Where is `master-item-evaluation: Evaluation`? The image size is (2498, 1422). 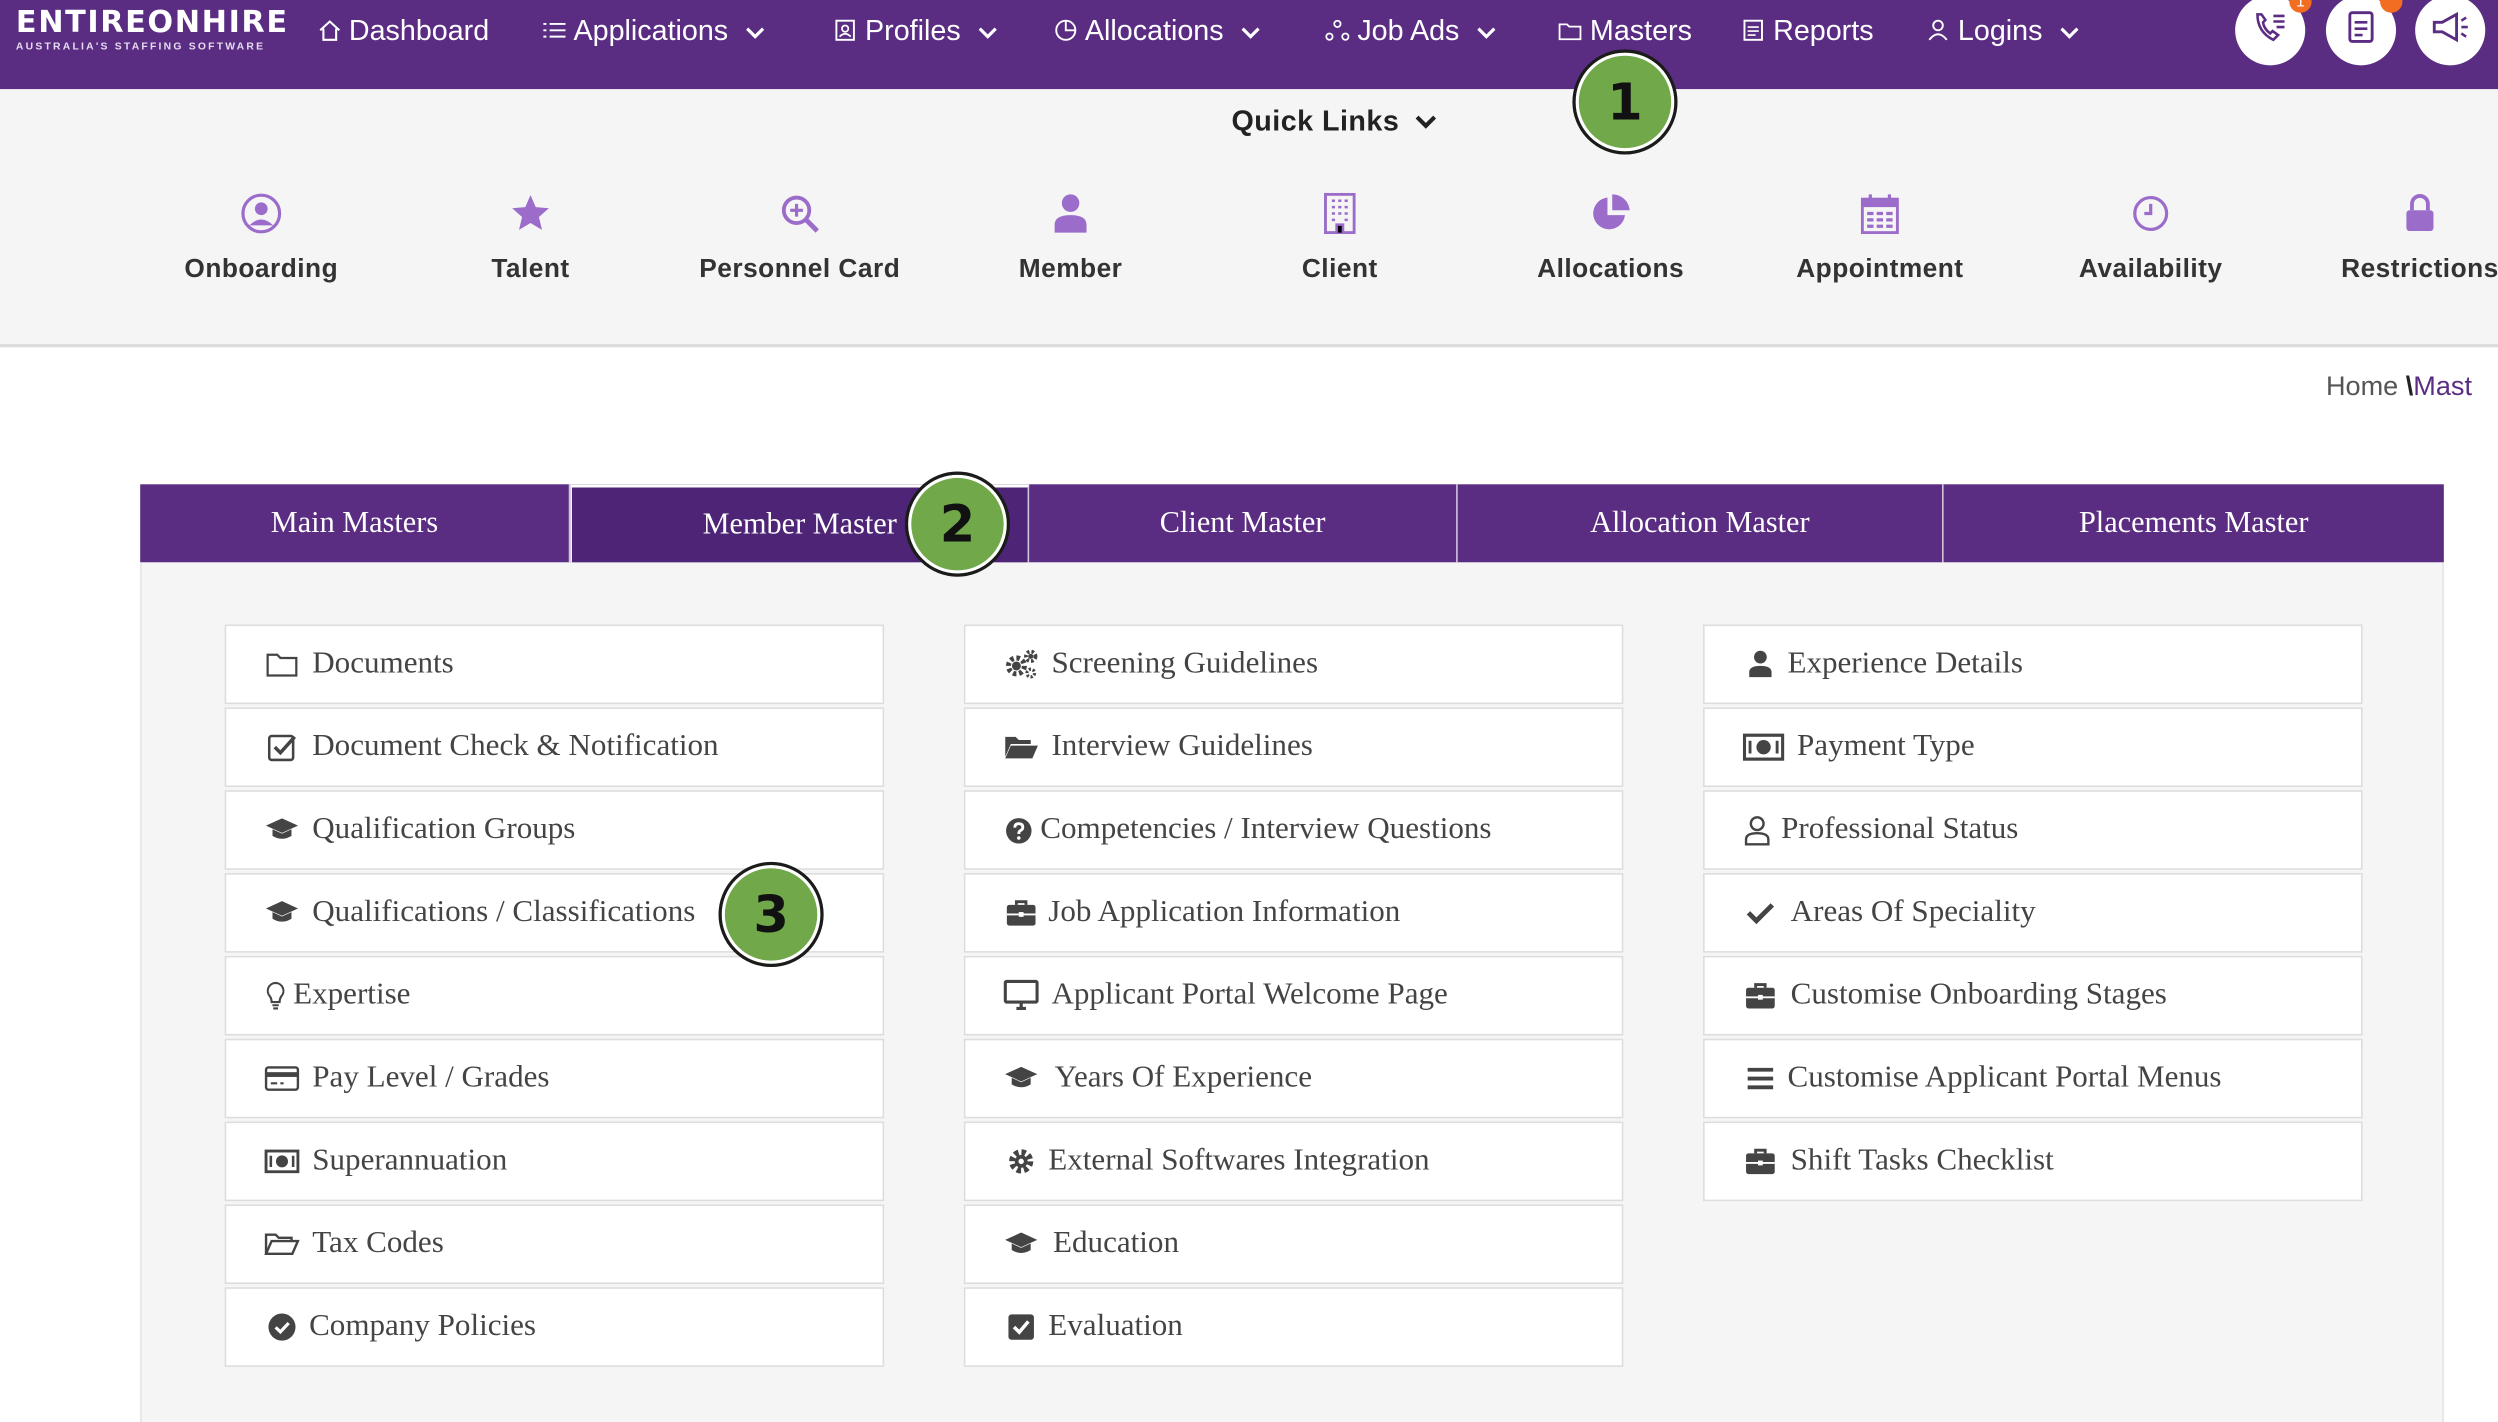
master-item-evaluation: Evaluation is located at coordinates (1293, 1327).